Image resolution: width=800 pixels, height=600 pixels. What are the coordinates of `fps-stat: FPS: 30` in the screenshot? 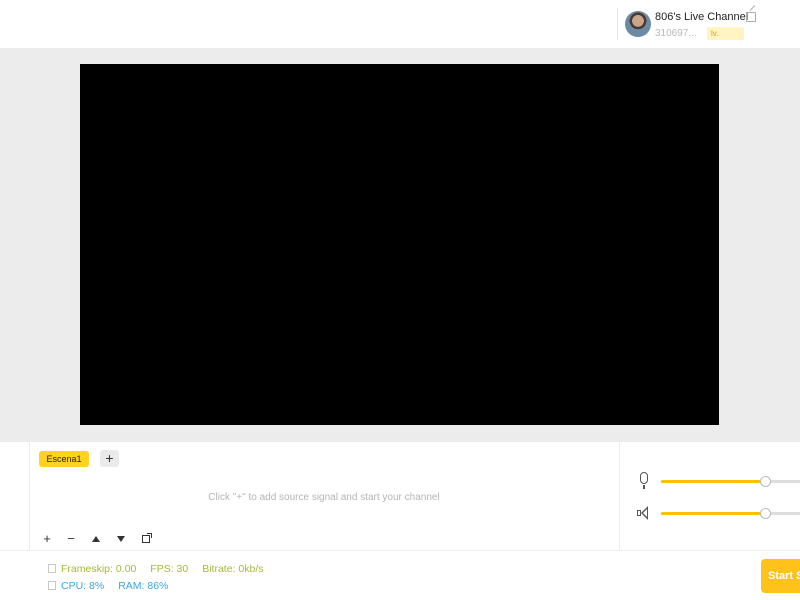 It's located at (169, 569).